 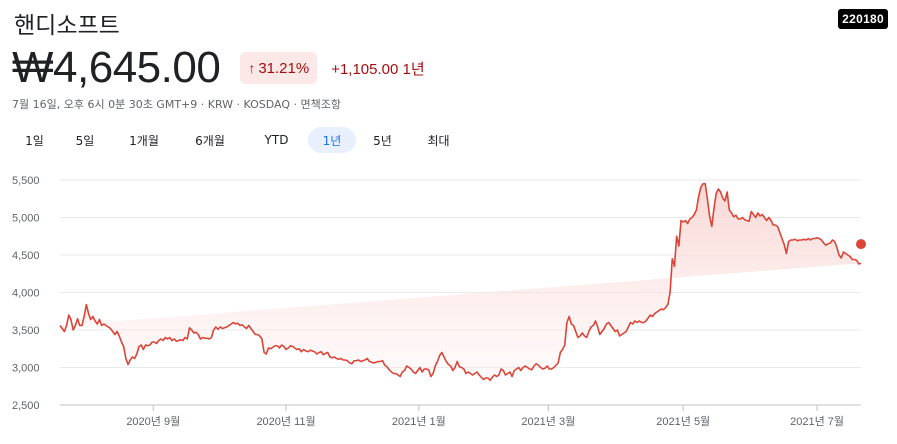 What do you see at coordinates (285, 421) in the screenshot?
I see `x-tick-label: 2020년 11월` at bounding box center [285, 421].